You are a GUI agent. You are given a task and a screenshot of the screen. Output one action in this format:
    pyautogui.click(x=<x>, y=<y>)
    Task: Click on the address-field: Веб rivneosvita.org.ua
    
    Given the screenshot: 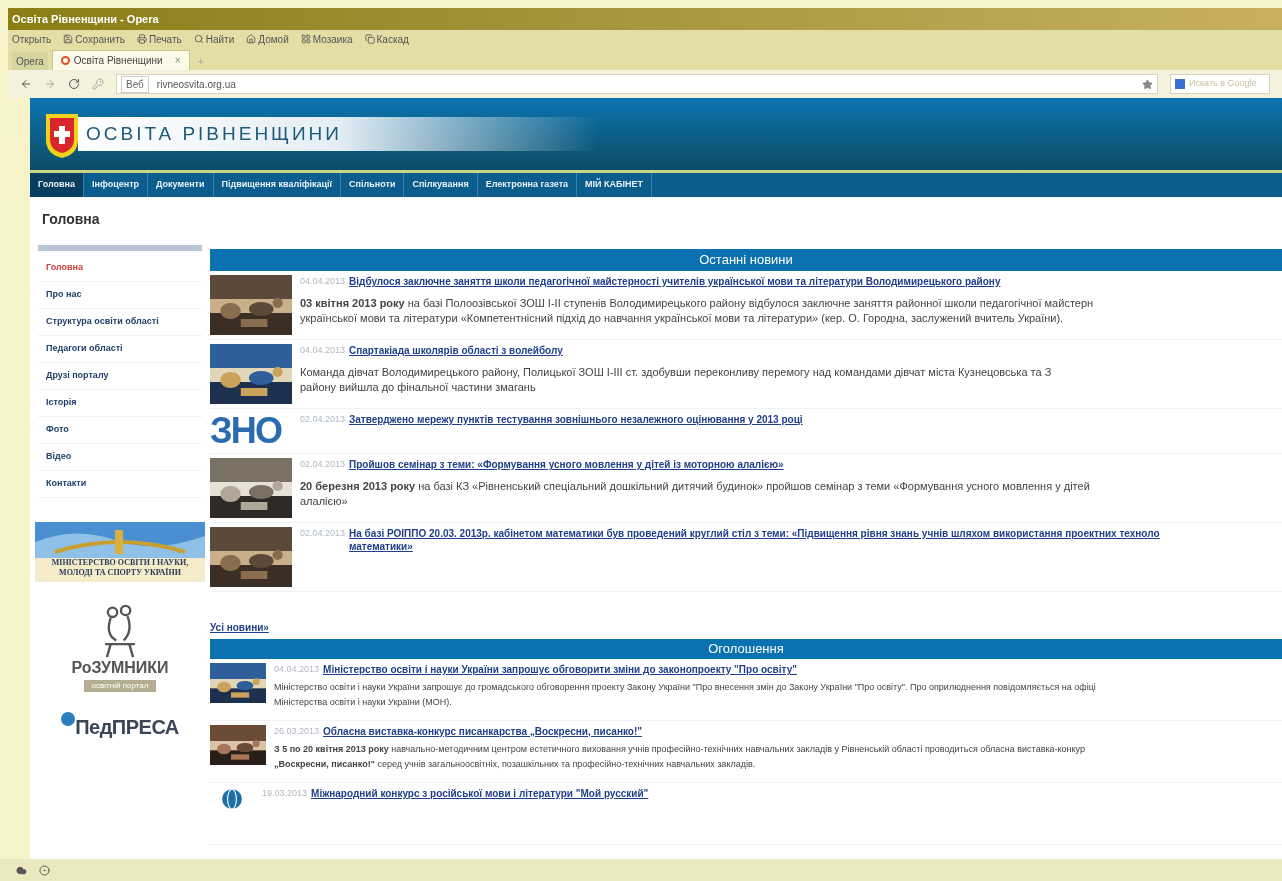 What is the action you would take?
    pyautogui.click(x=637, y=84)
    